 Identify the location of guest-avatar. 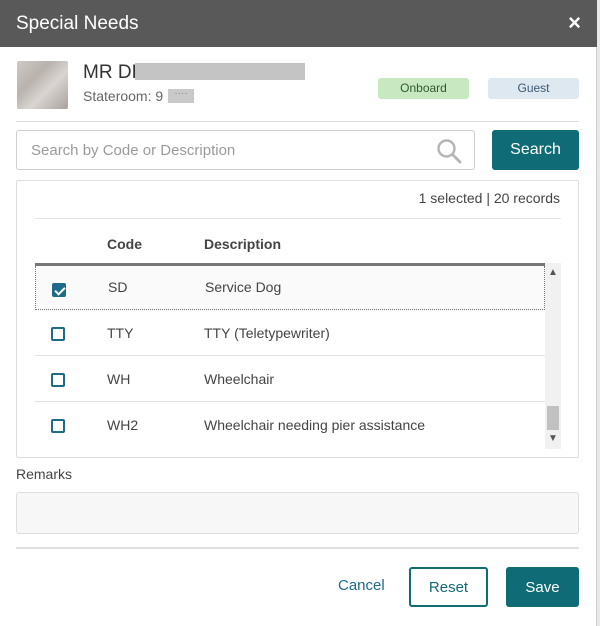
(42, 85).